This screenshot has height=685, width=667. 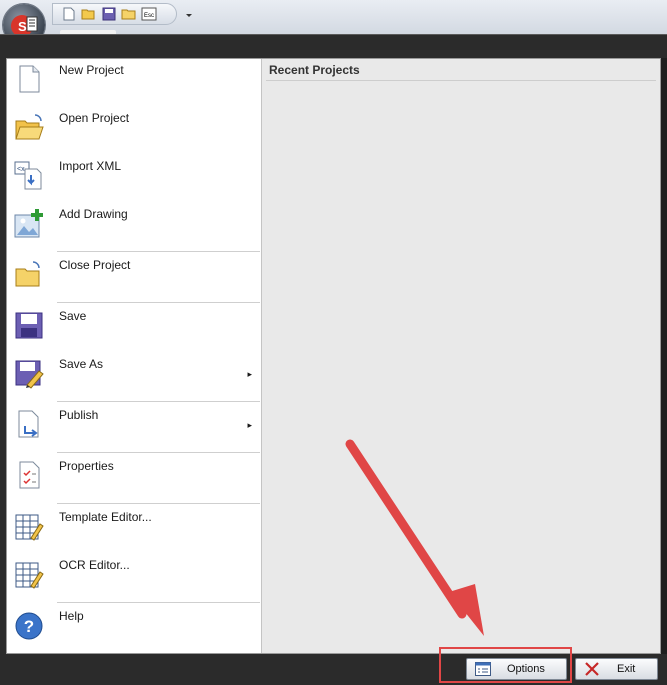 I want to click on menu-item-label: Publish, so click(x=79, y=415).